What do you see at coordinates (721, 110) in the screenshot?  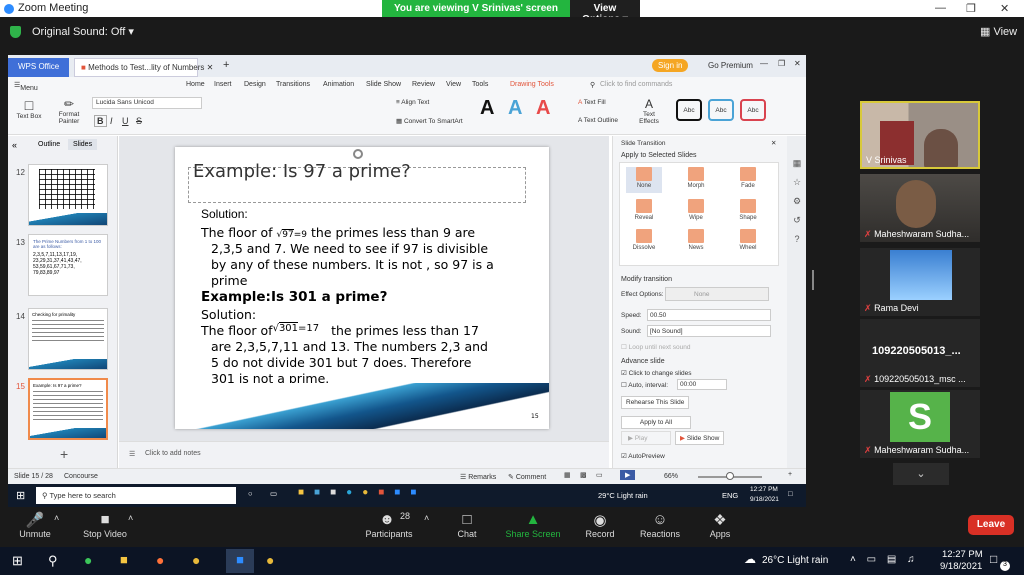 I see `shape-style-2: Abc` at bounding box center [721, 110].